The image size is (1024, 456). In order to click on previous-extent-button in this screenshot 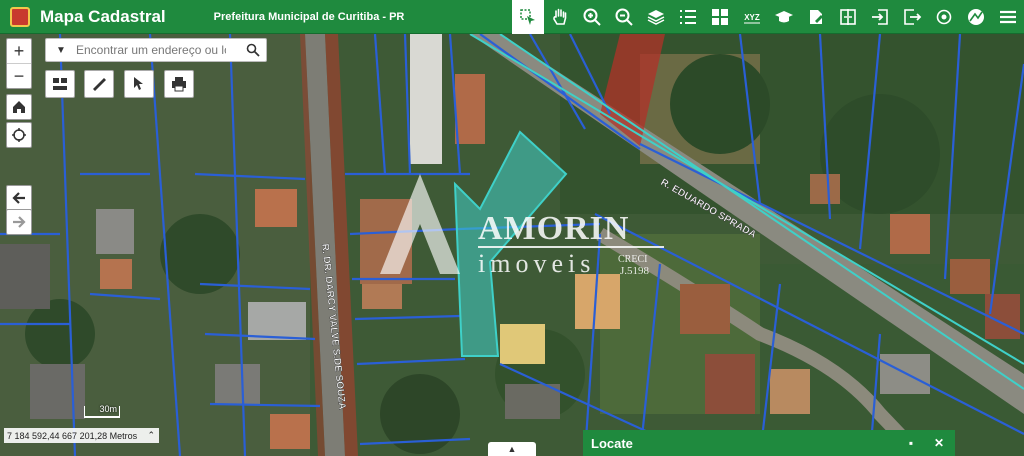, I will do `click(19, 198)`.